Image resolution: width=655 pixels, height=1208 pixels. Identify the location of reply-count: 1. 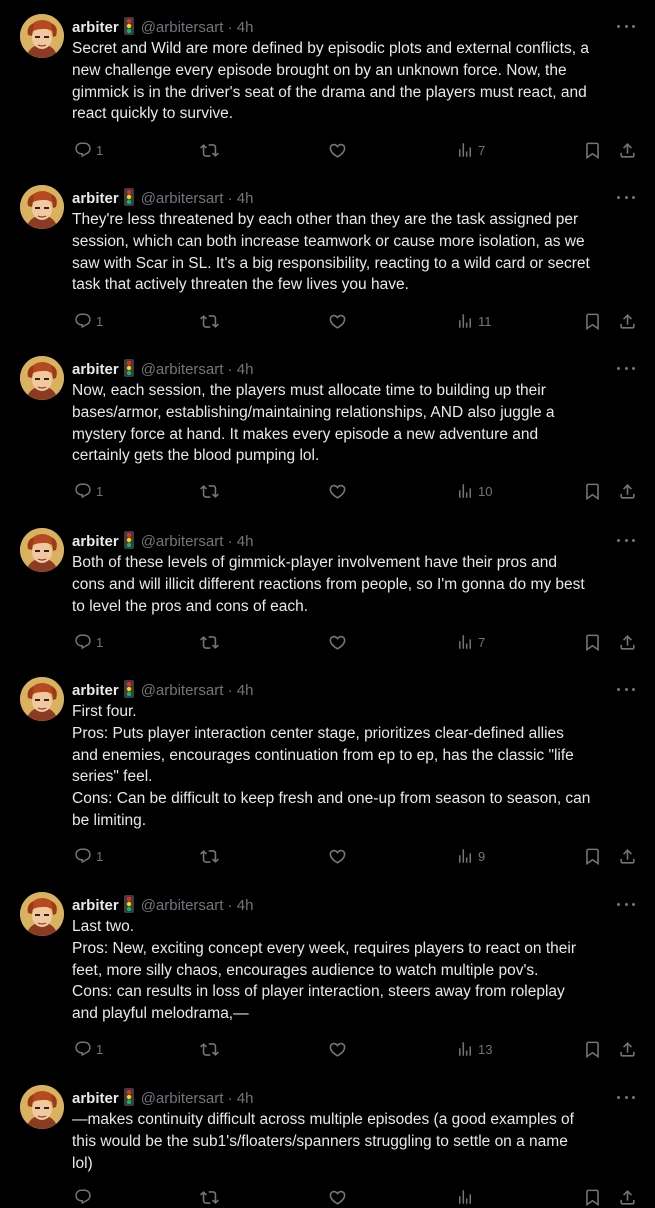
(100, 150).